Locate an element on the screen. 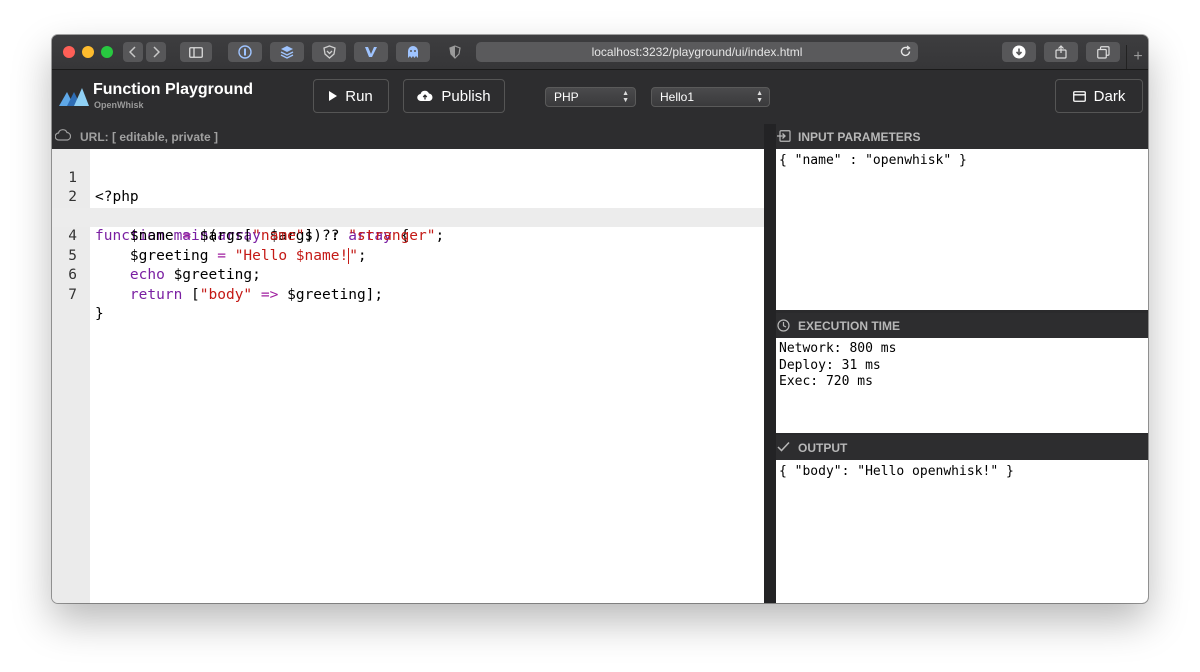 This screenshot has height=672, width=1200. run-button: Run is located at coordinates (351, 96).